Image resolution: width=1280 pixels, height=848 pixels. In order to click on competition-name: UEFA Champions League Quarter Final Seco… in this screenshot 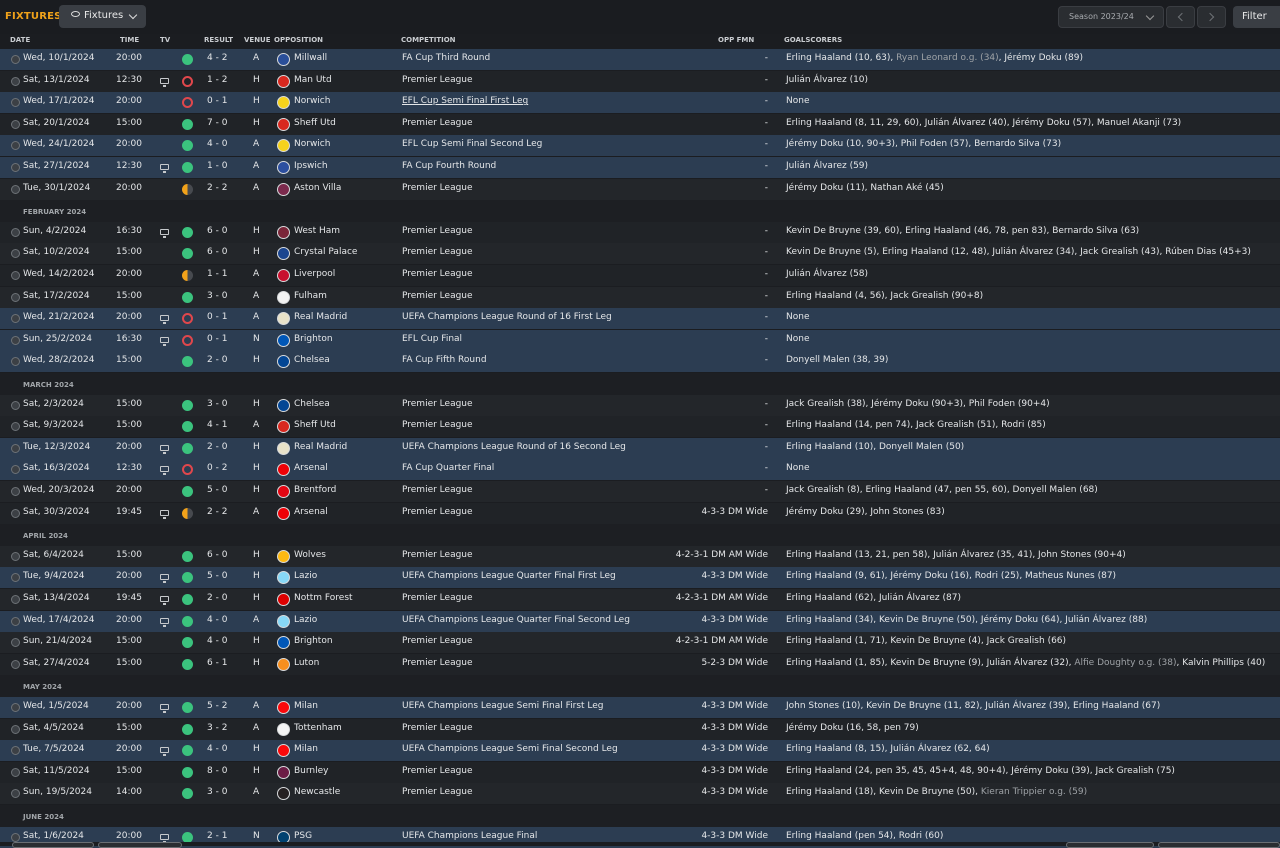, I will do `click(516, 620)`.